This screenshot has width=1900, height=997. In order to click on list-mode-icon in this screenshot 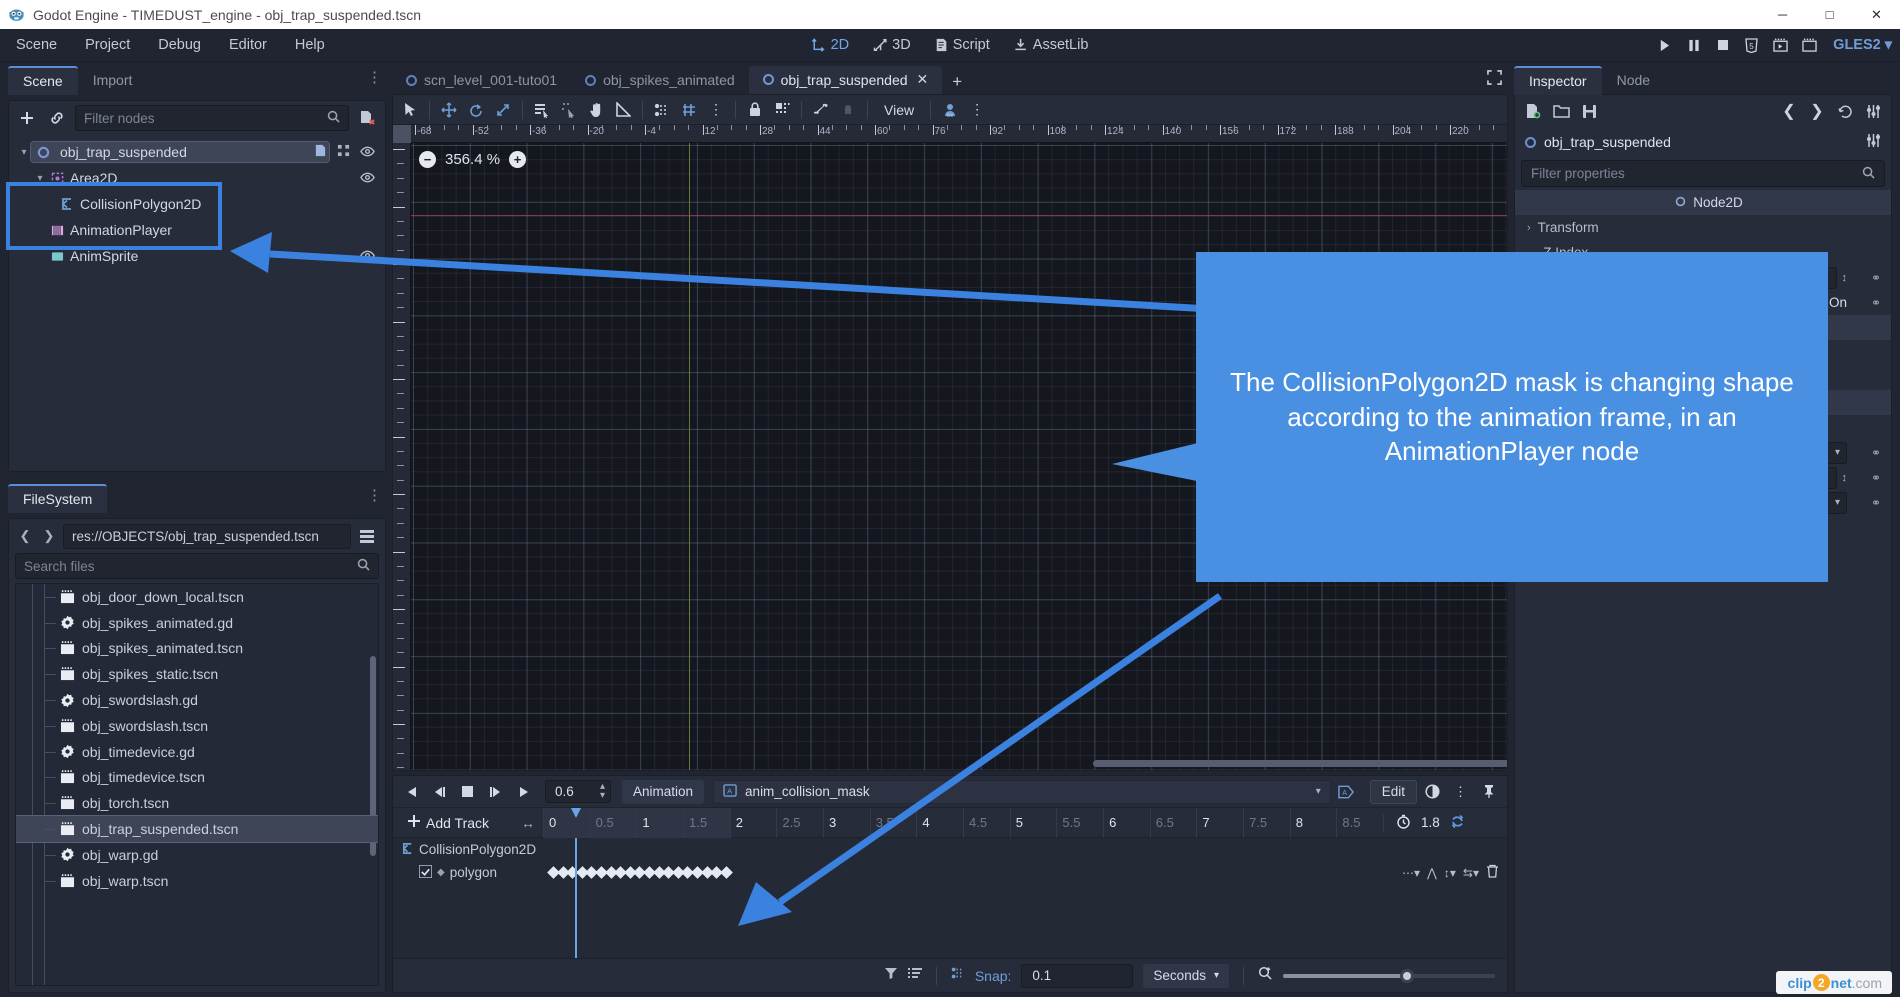, I will do `click(367, 536)`.